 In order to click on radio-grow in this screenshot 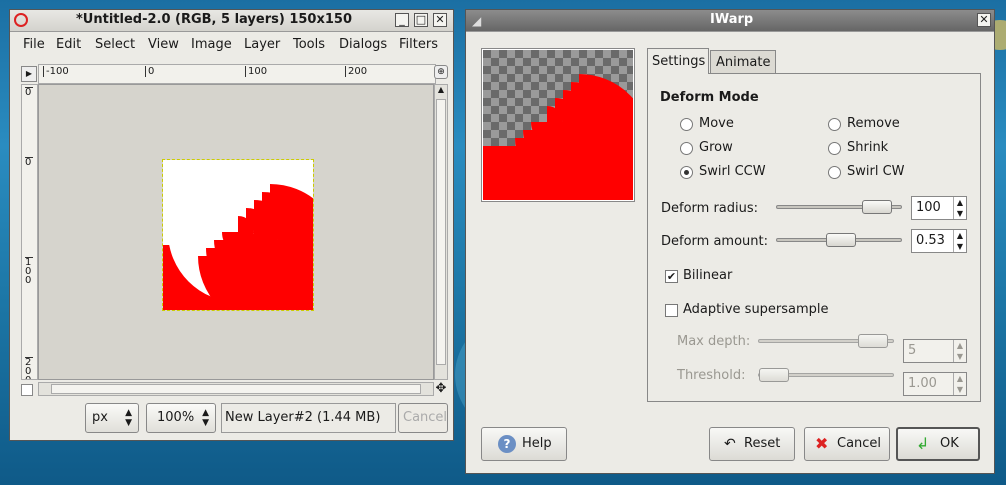, I will do `click(686, 148)`.